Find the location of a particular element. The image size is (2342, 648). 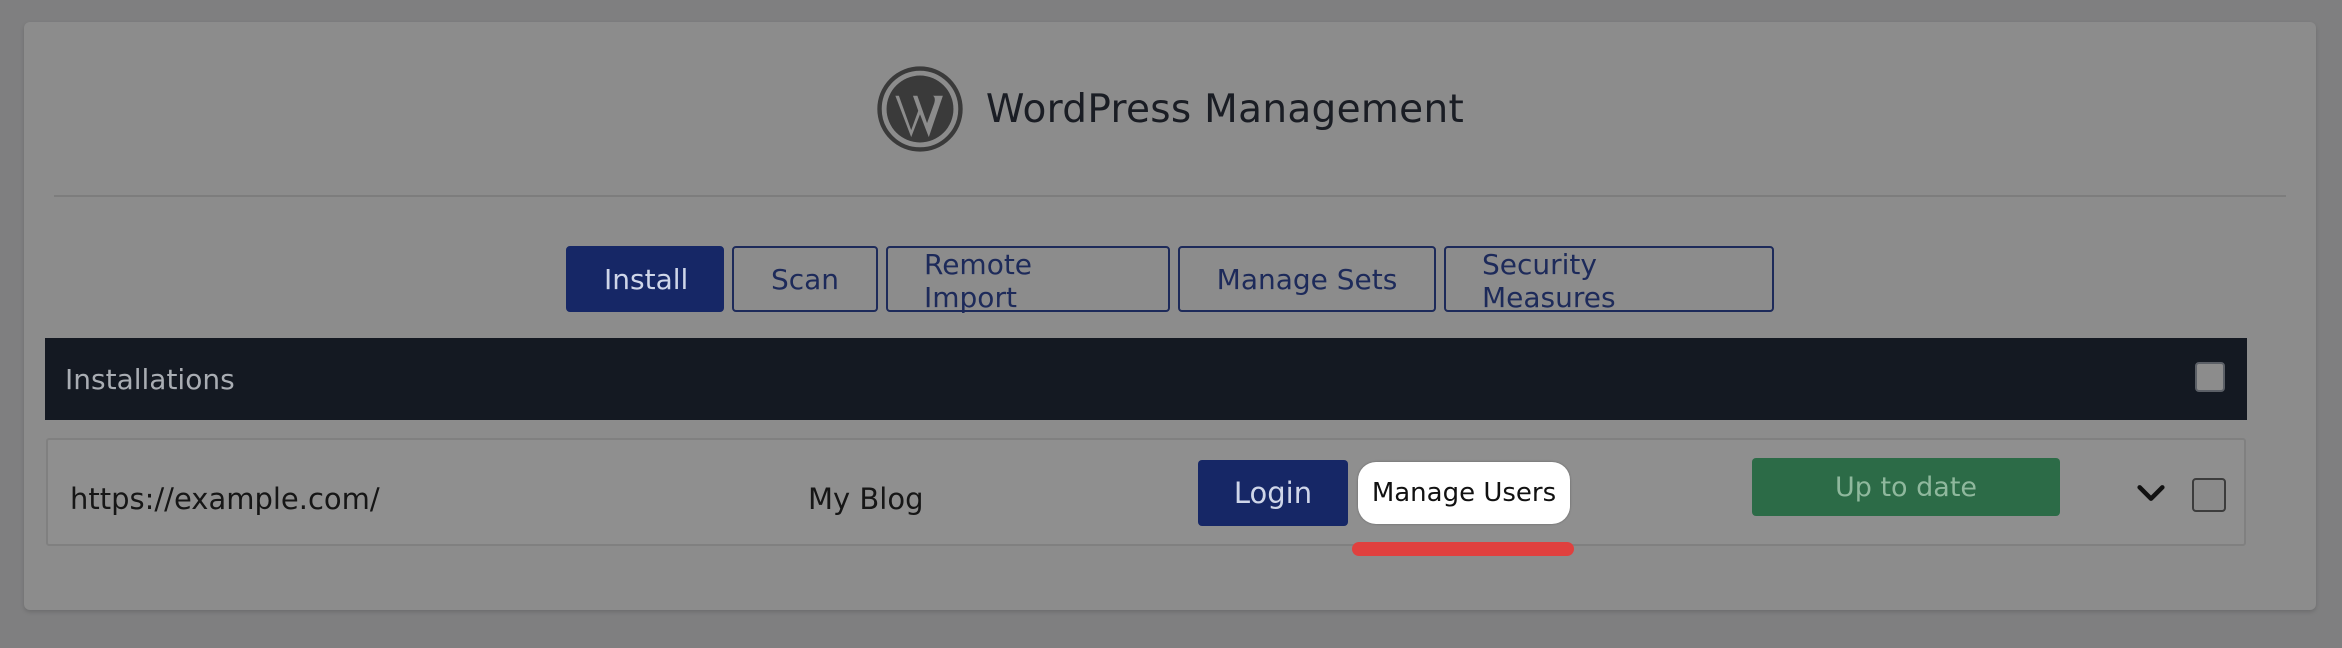

manage-users-button: Manage Users is located at coordinates (1464, 493).